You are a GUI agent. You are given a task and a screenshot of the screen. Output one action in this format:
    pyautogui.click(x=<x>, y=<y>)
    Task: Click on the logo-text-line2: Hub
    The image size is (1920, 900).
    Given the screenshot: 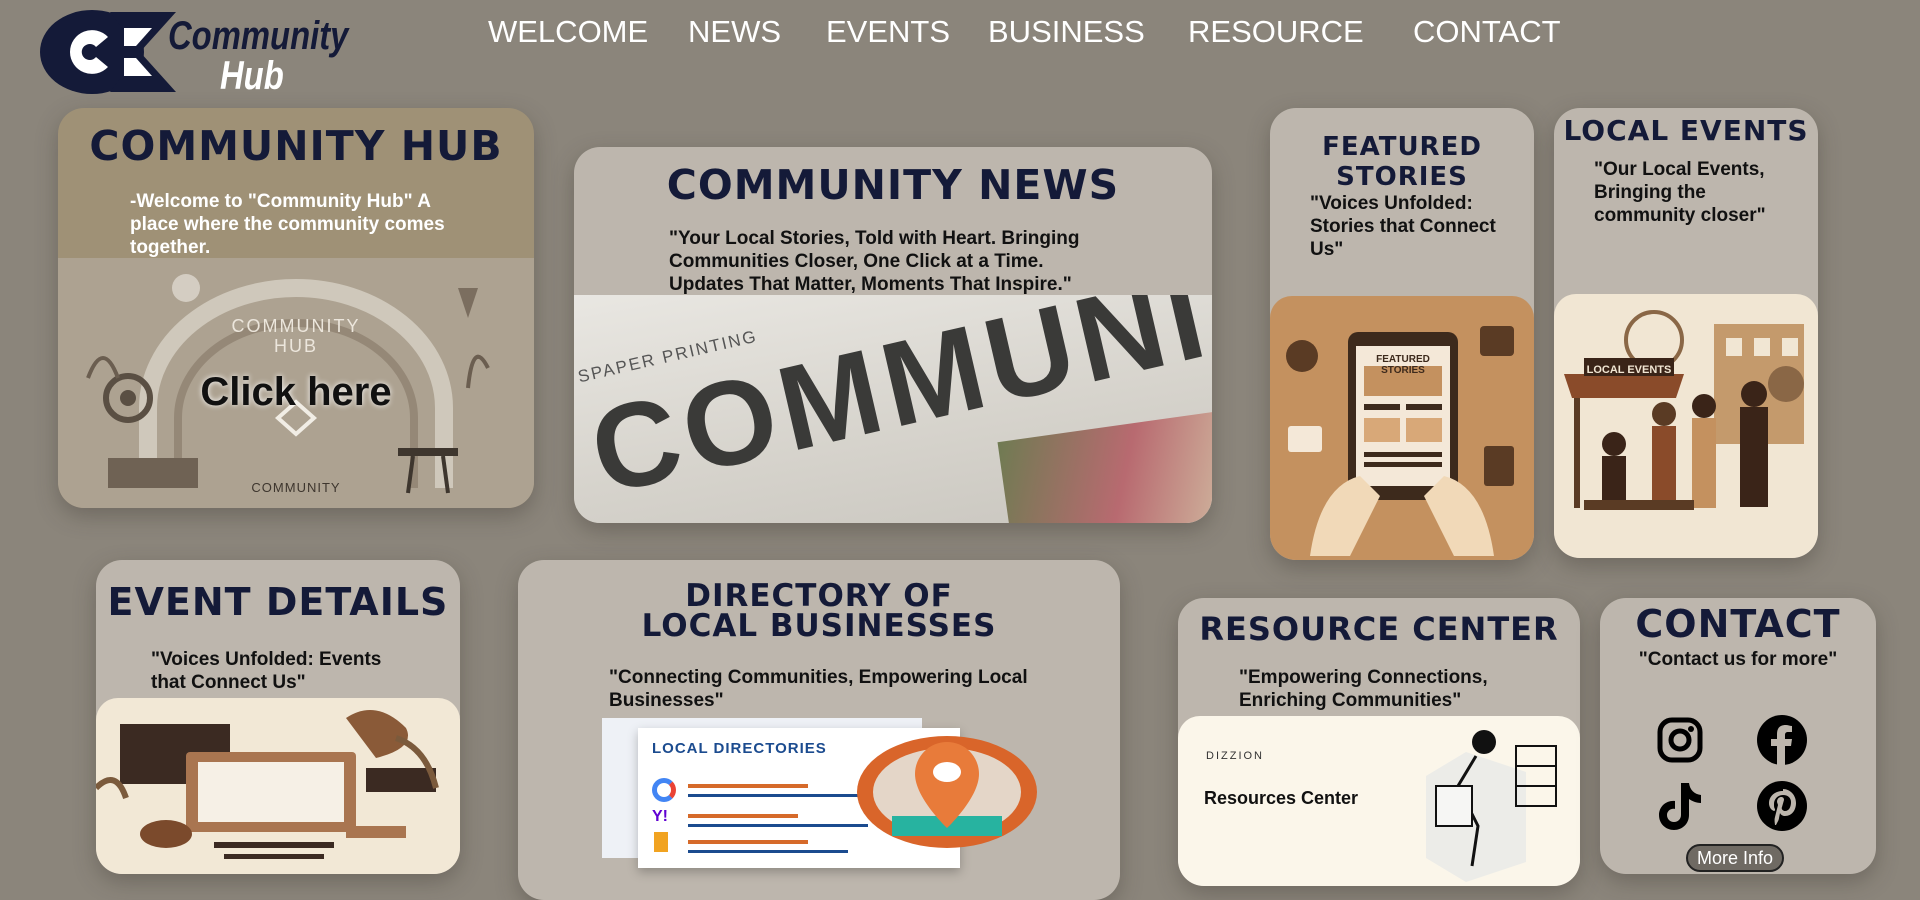 What is the action you would take?
    pyautogui.click(x=252, y=76)
    